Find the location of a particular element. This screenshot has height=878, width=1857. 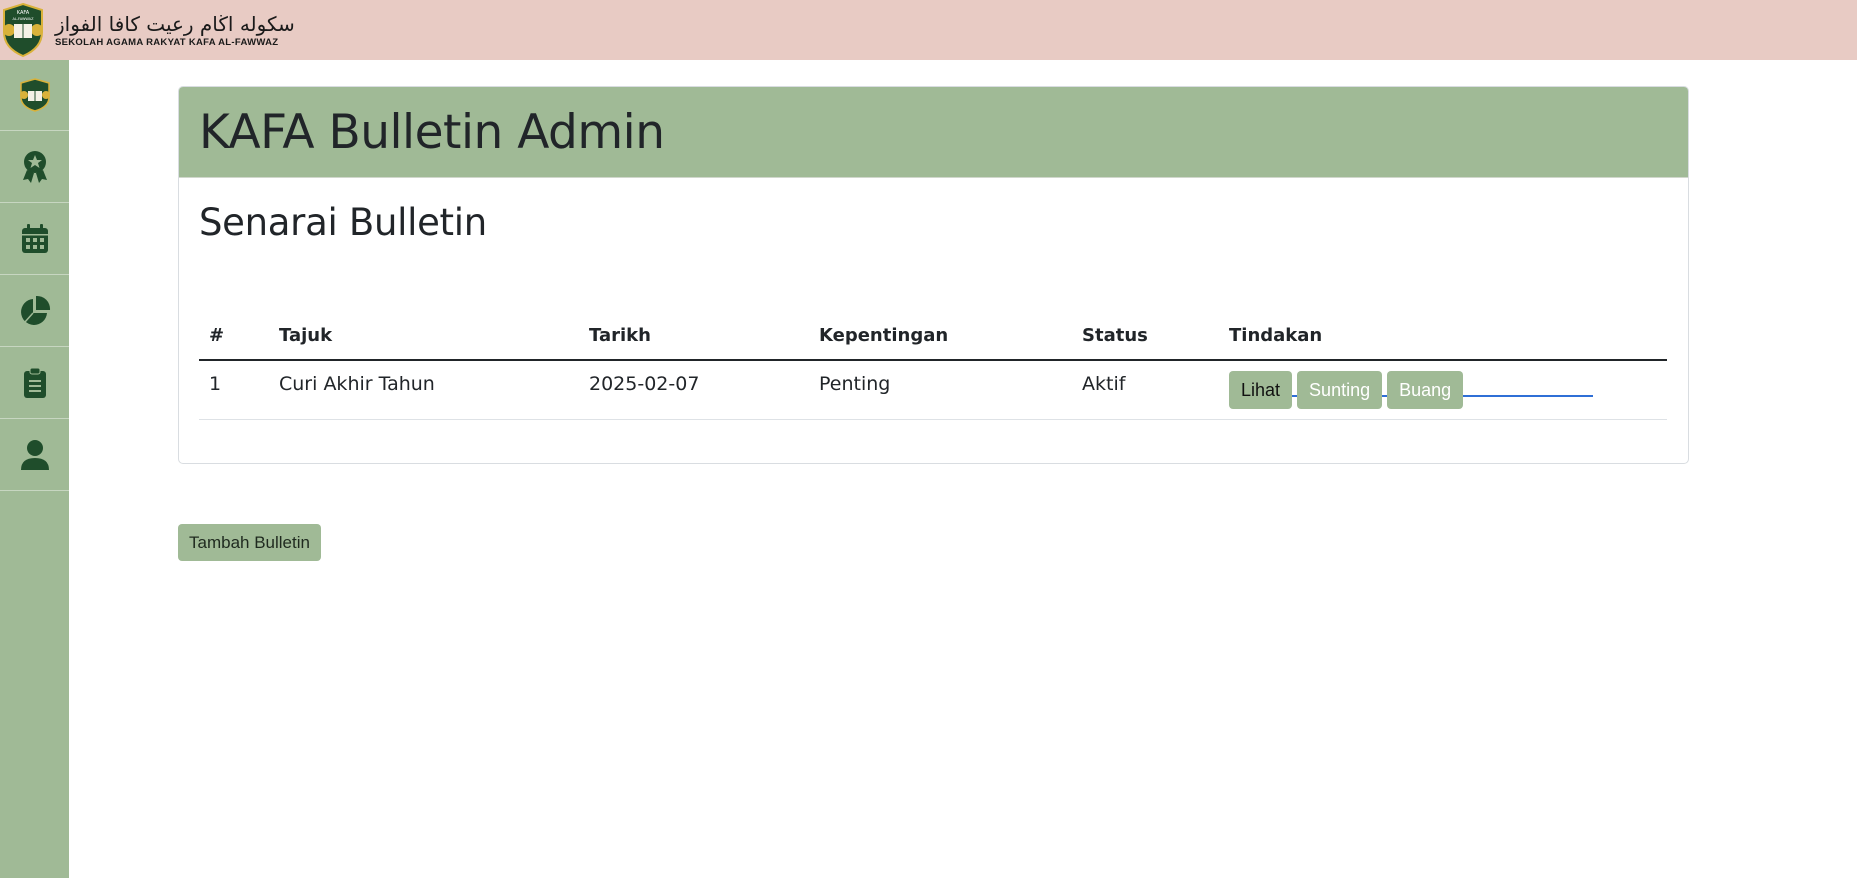

delete-button: Buang is located at coordinates (1425, 390).